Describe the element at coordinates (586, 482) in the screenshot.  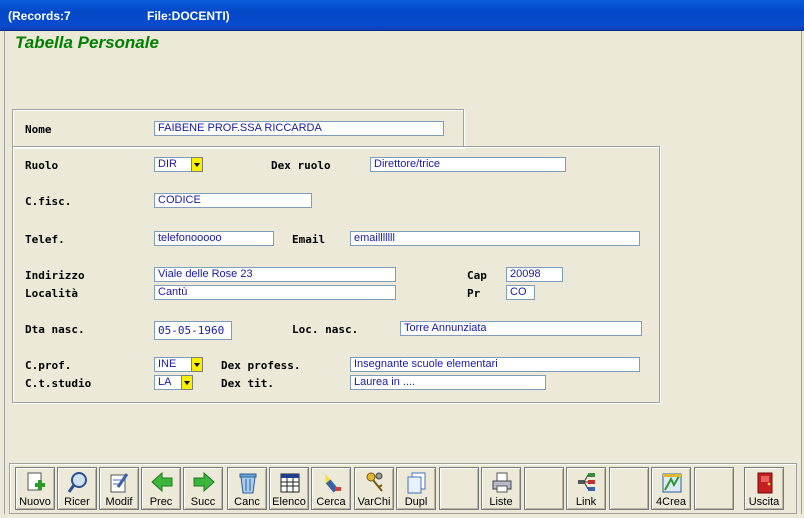
I see `link-tree-icon` at that location.